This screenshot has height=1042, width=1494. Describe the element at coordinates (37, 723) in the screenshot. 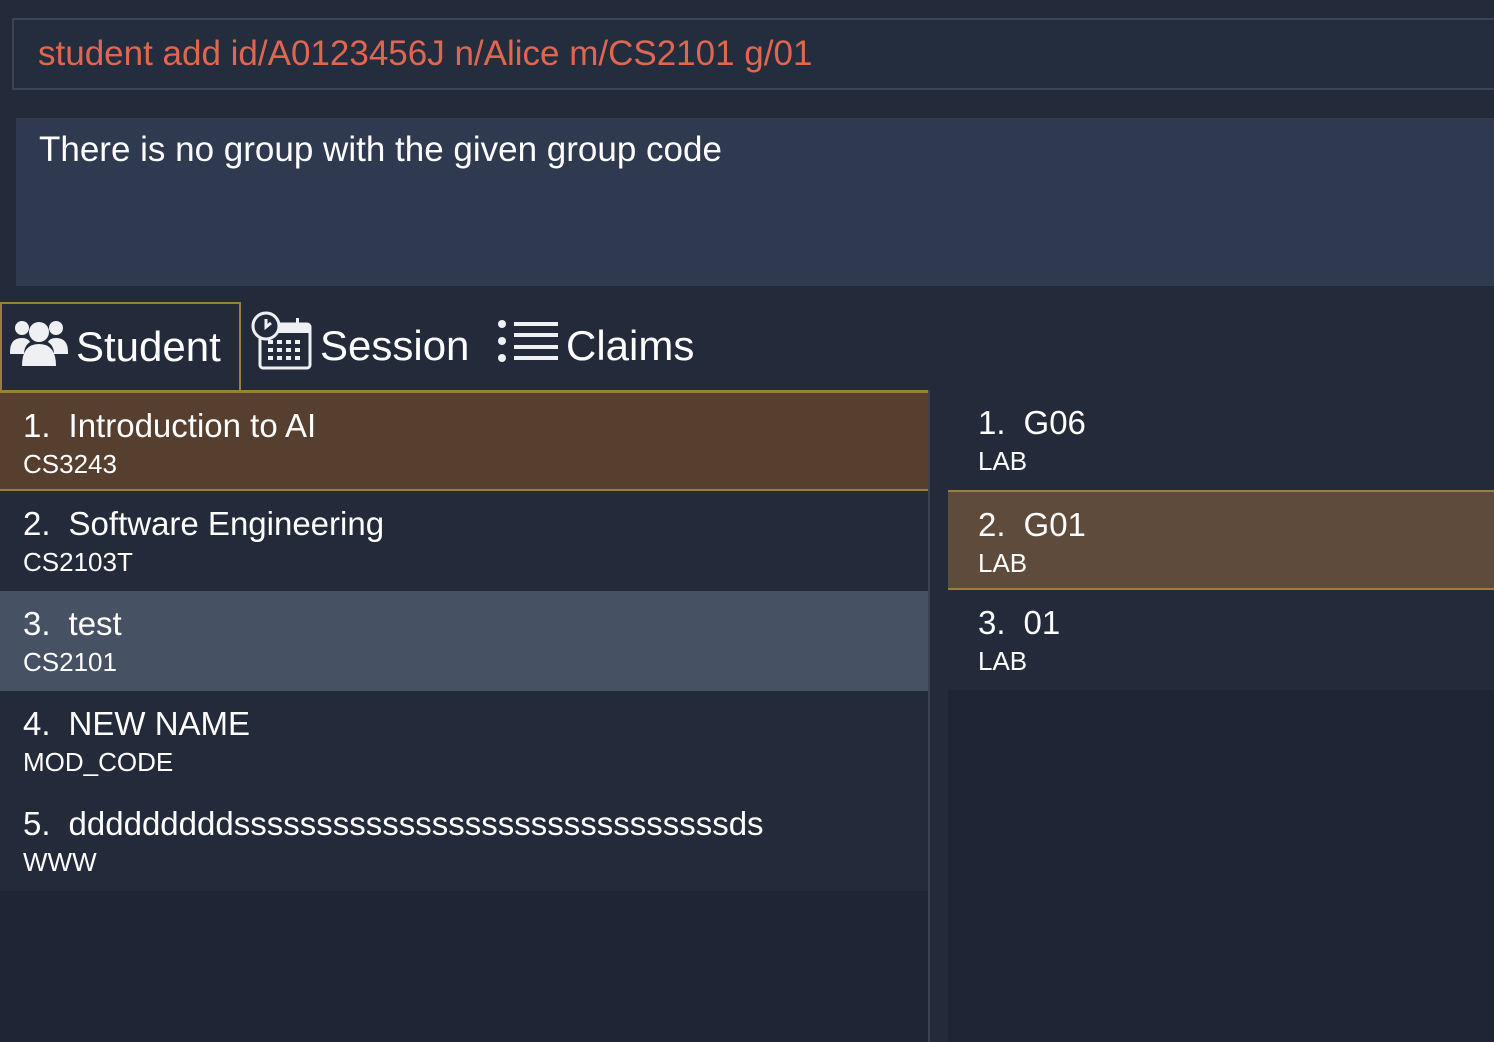

I see `item-index: 4.` at that location.